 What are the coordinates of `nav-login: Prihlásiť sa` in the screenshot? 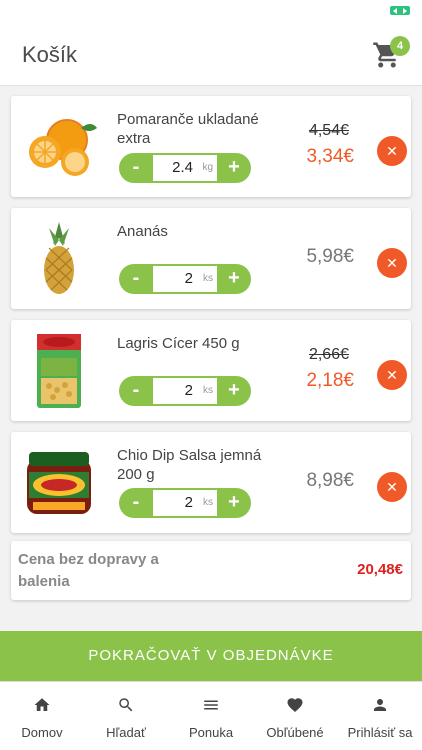 It's located at (380, 716).